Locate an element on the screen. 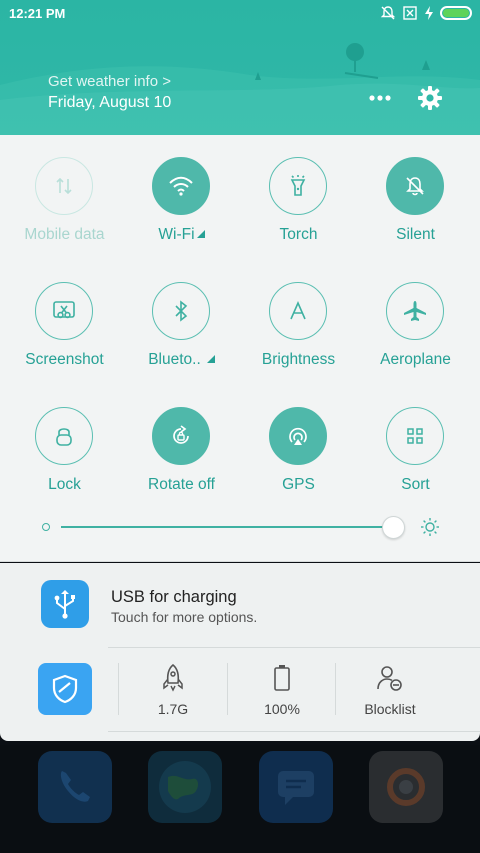  tile-aeroplane: Aeroplane is located at coordinates (415, 337).